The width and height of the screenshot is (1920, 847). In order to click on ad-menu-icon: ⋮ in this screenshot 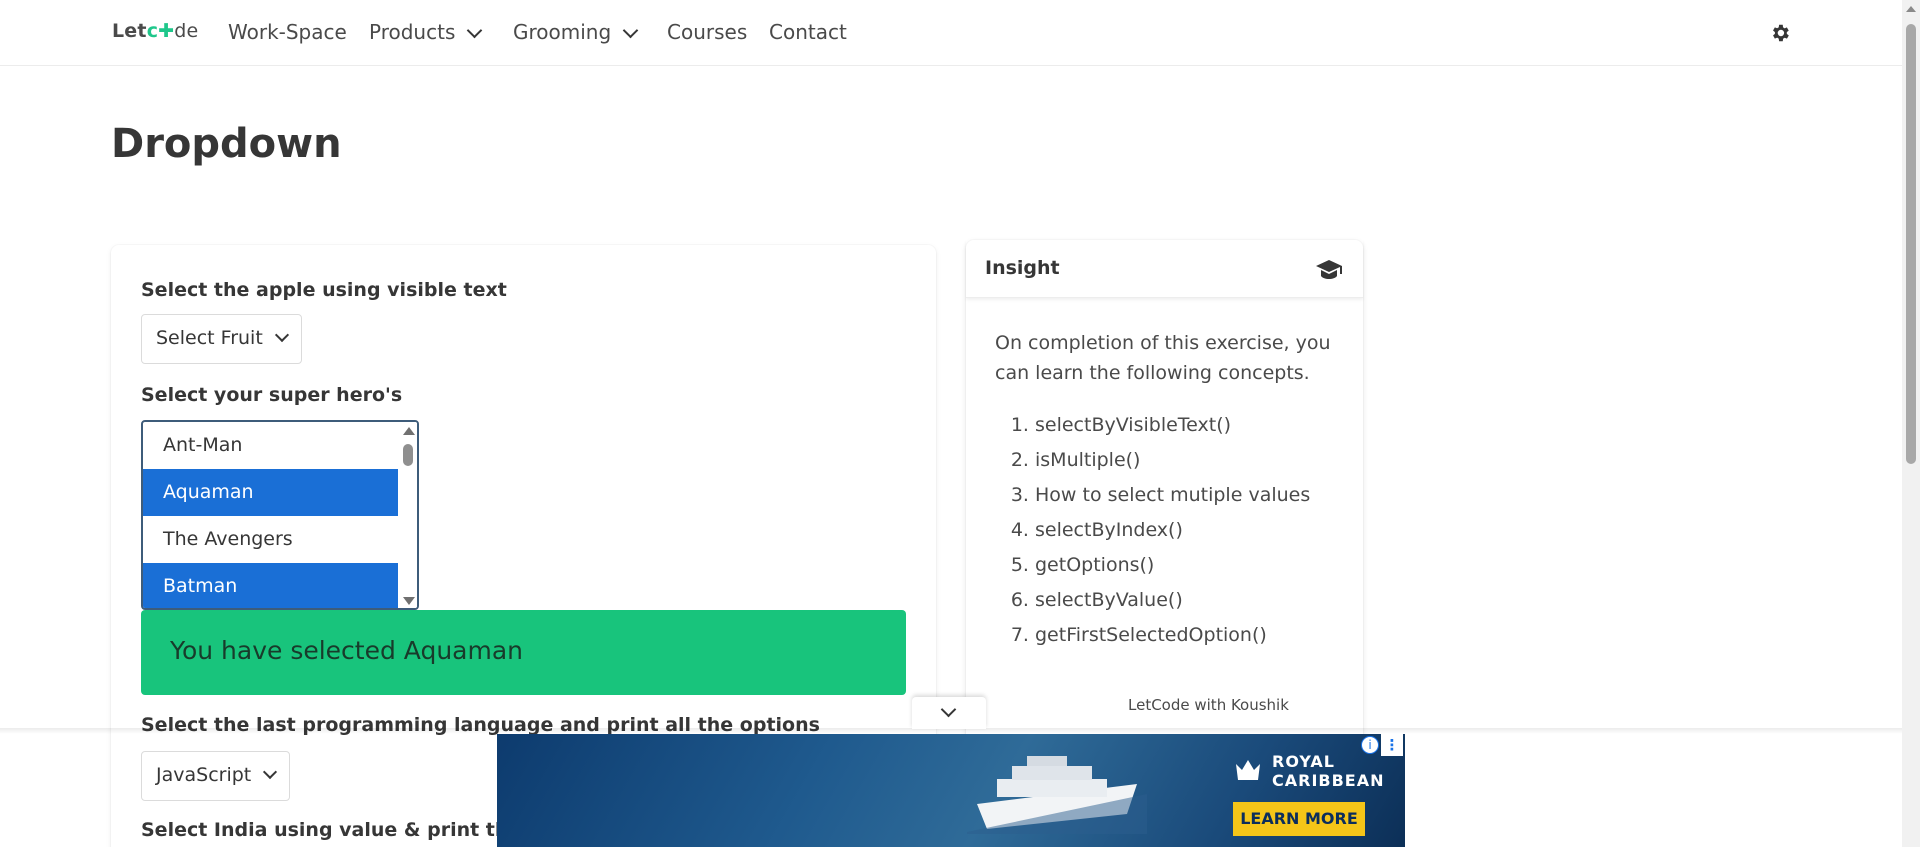, I will do `click(1392, 745)`.